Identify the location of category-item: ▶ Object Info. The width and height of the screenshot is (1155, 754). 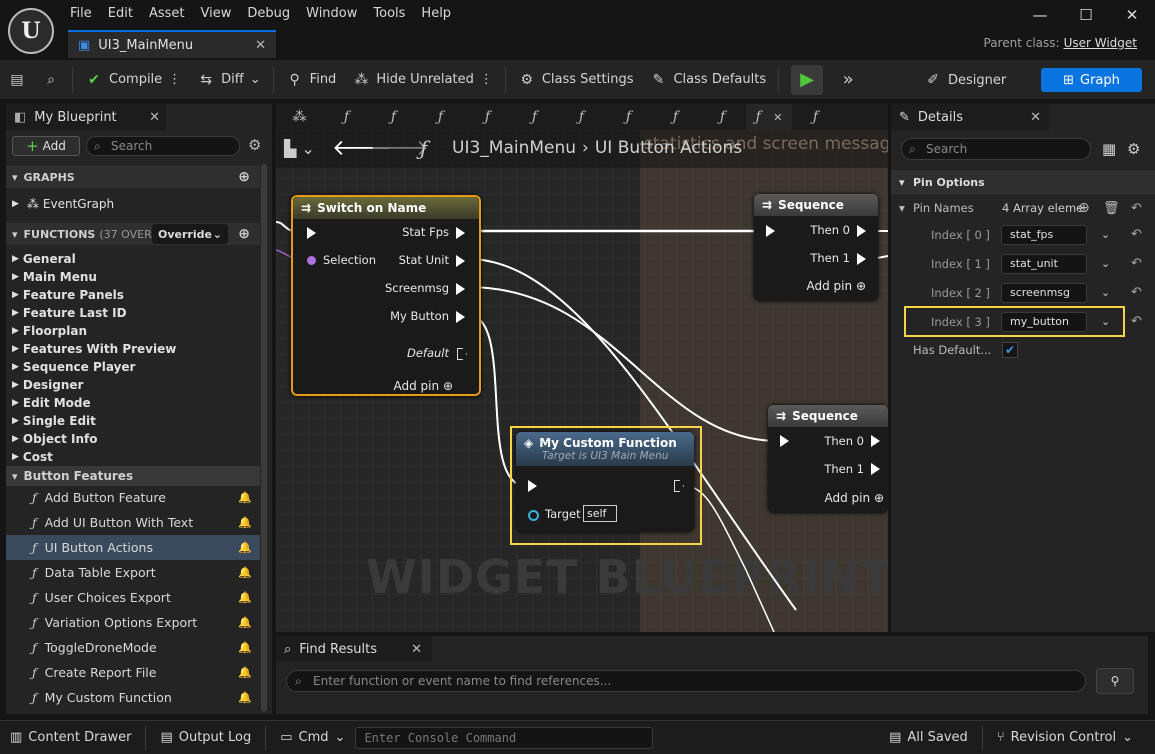
(133, 439).